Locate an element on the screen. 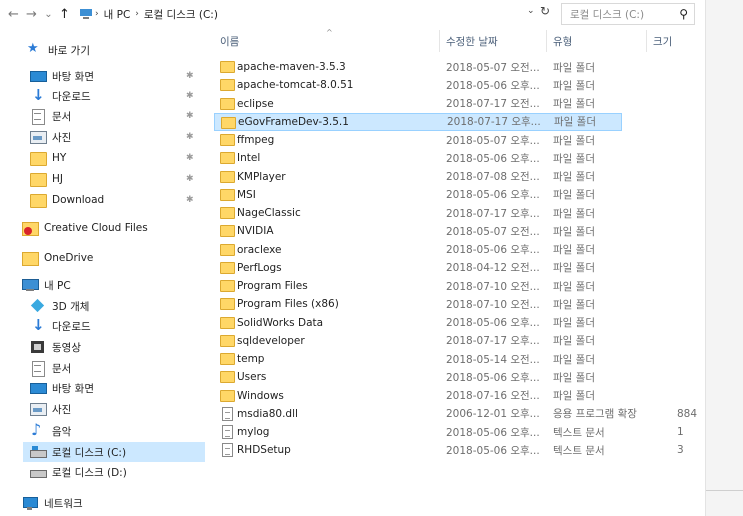  file-row: KMPlayer 2018-07-08 오전... 파일 폴더 is located at coordinates (459, 177).